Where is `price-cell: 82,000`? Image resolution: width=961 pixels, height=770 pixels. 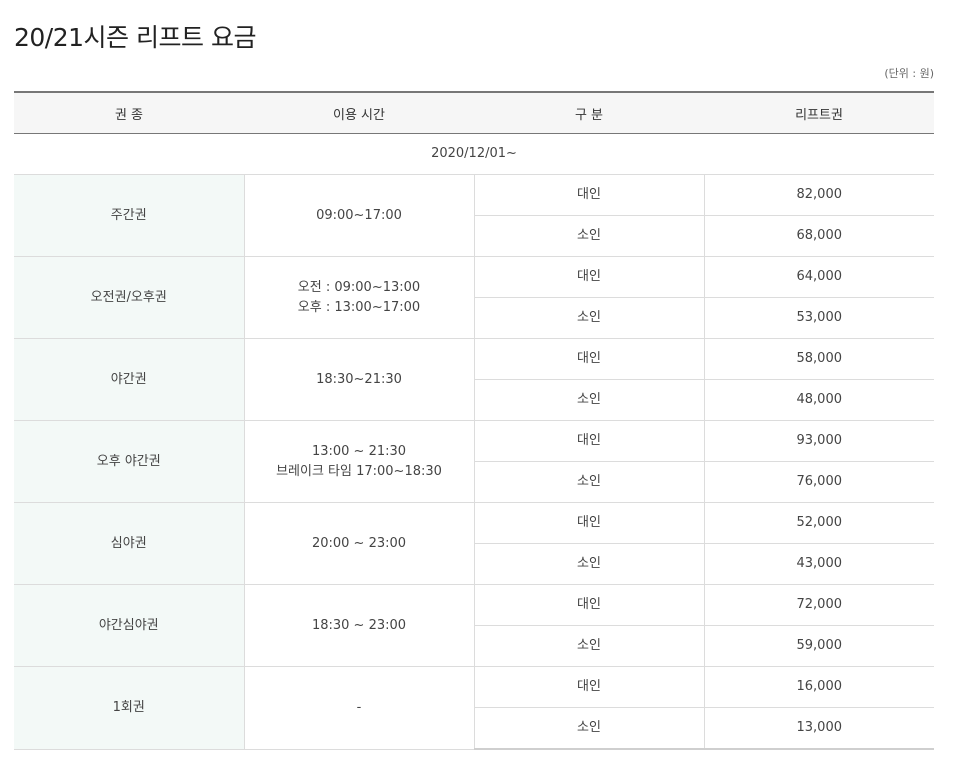
price-cell: 82,000 is located at coordinates (819, 195).